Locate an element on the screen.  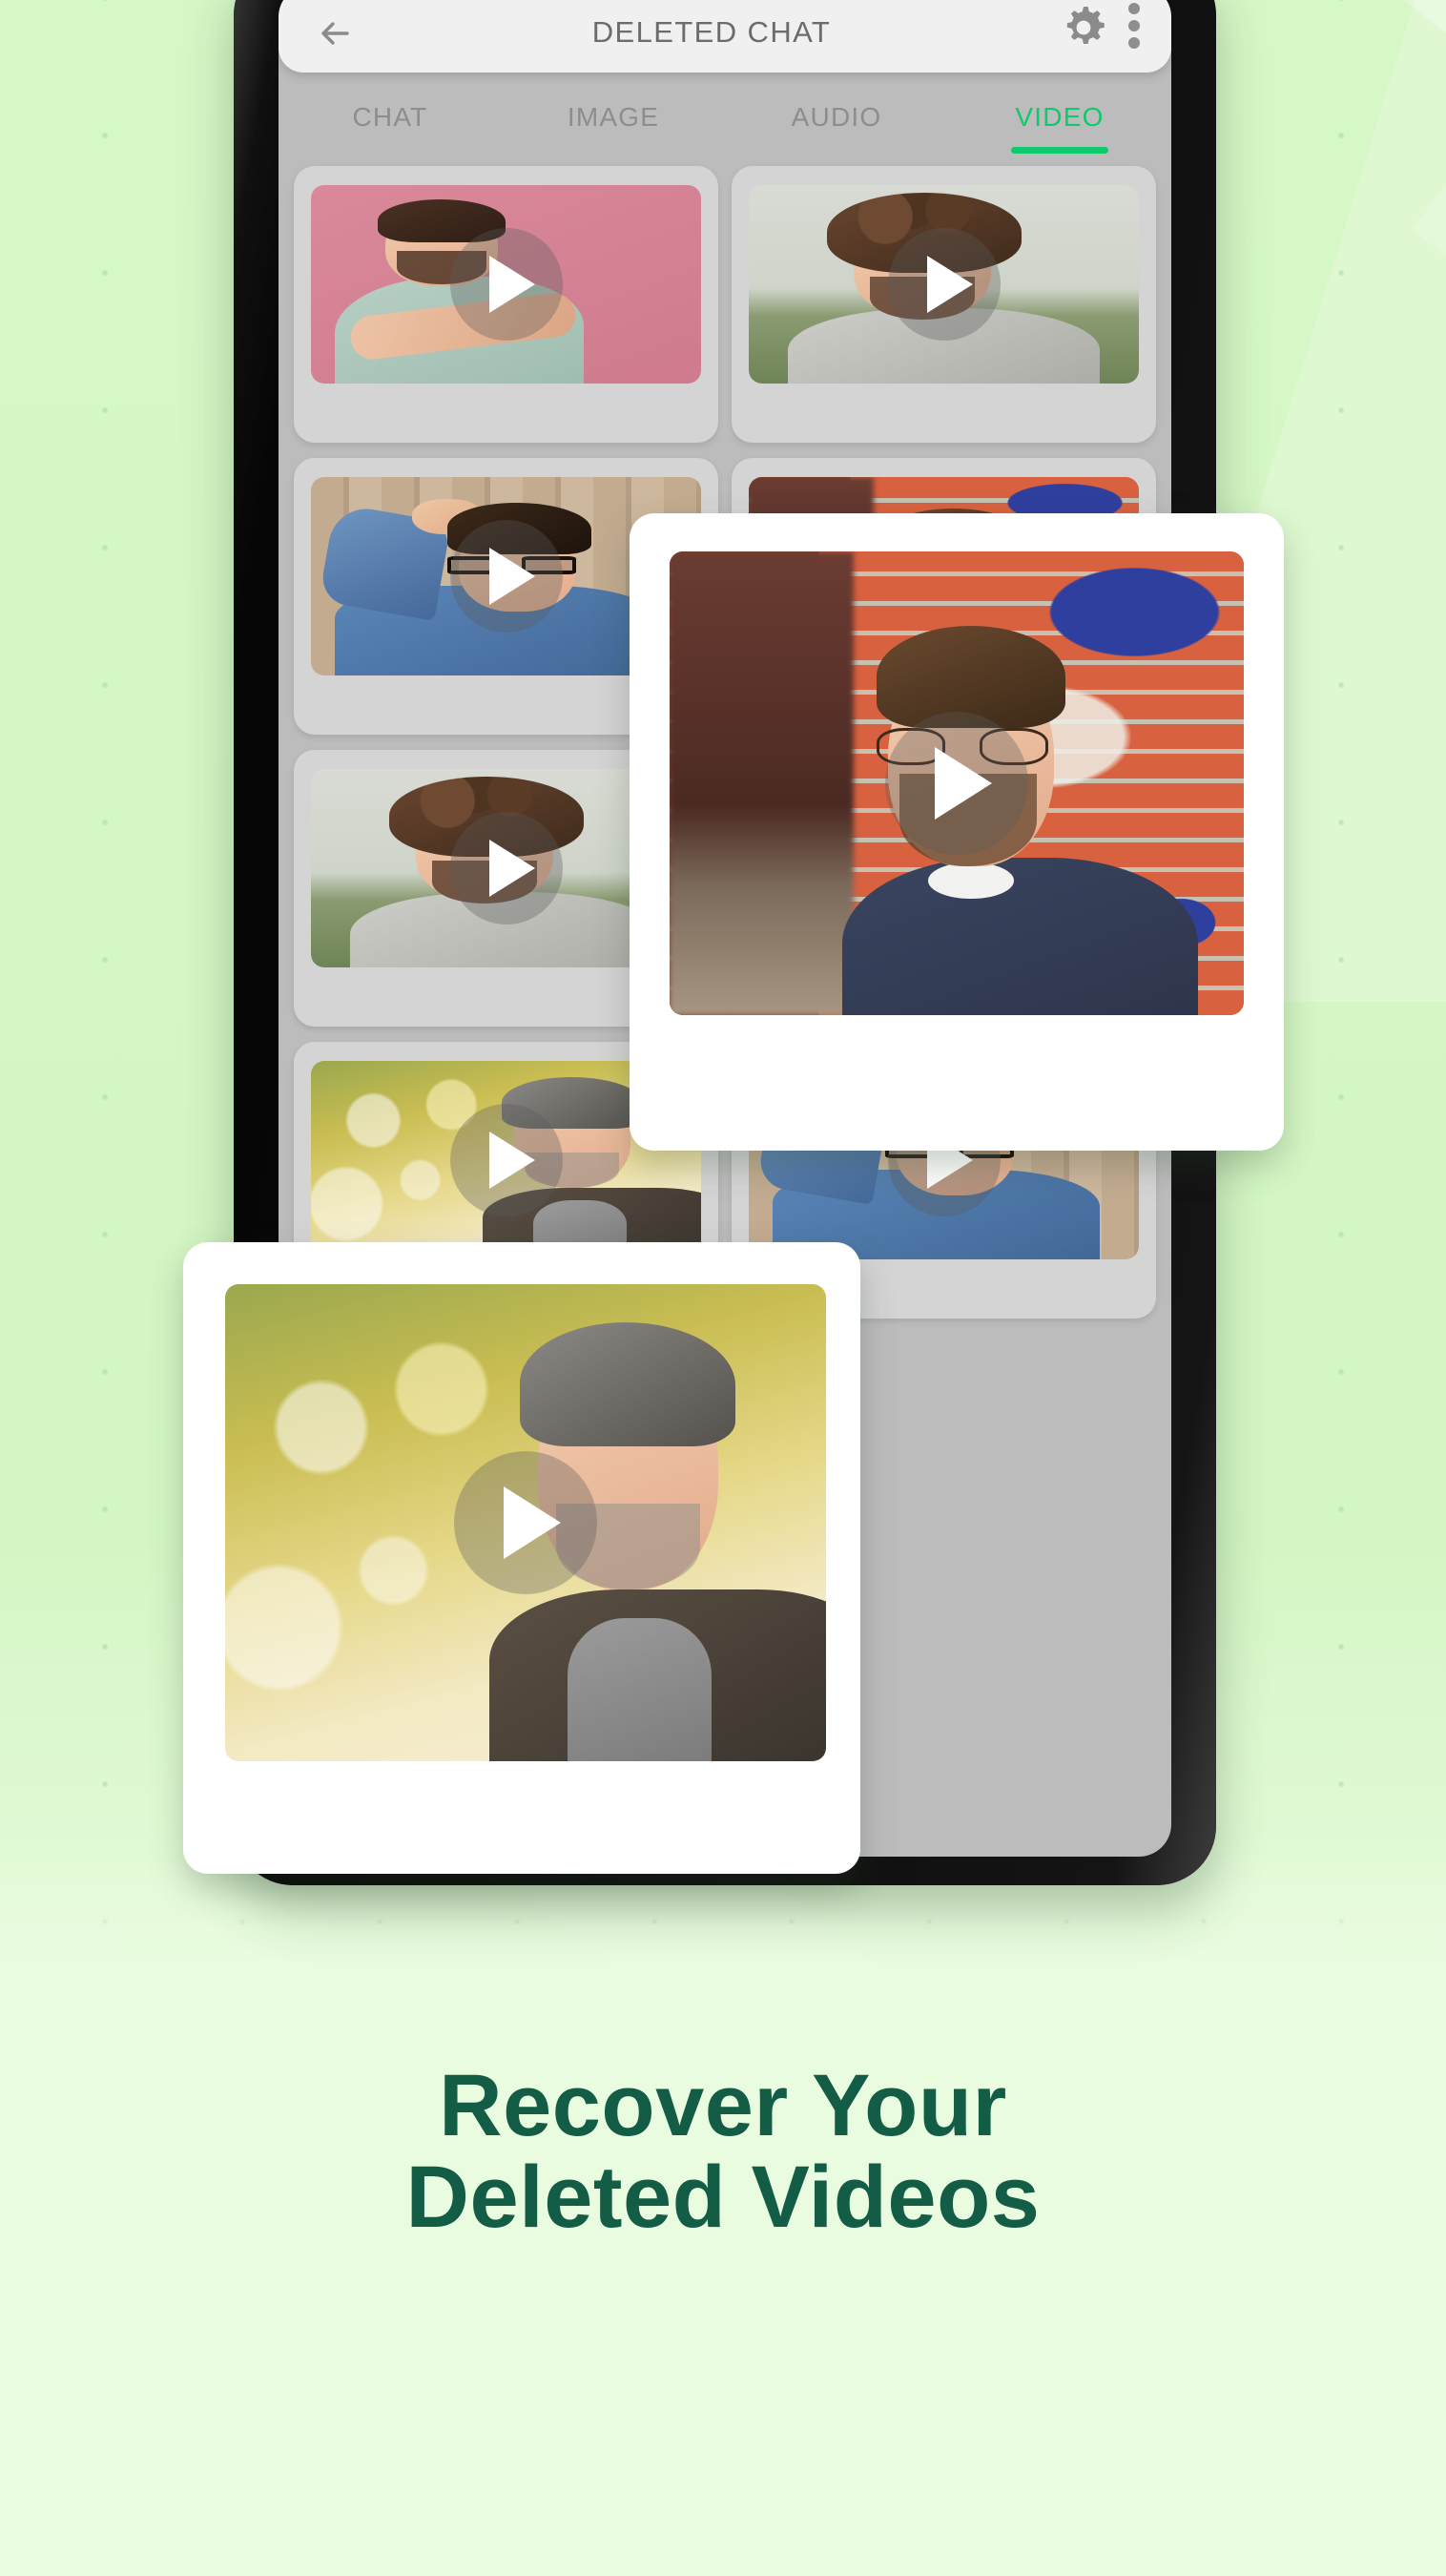
headline-line-2: Deleted Videos is located at coordinates (723, 2197).